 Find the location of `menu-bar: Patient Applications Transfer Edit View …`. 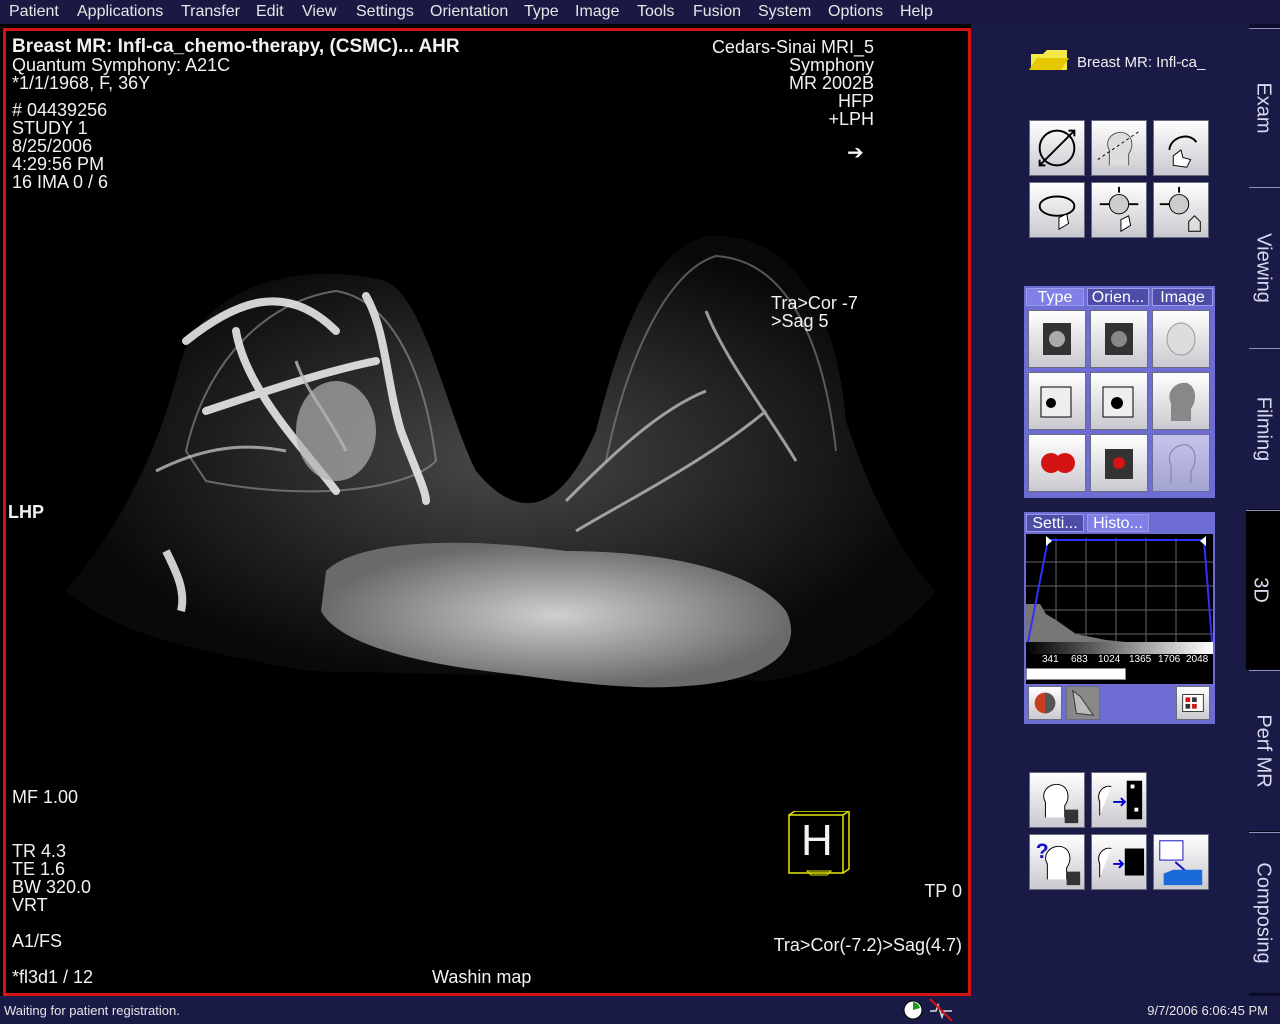

menu-bar: Patient Applications Transfer Edit View … is located at coordinates (640, 12).